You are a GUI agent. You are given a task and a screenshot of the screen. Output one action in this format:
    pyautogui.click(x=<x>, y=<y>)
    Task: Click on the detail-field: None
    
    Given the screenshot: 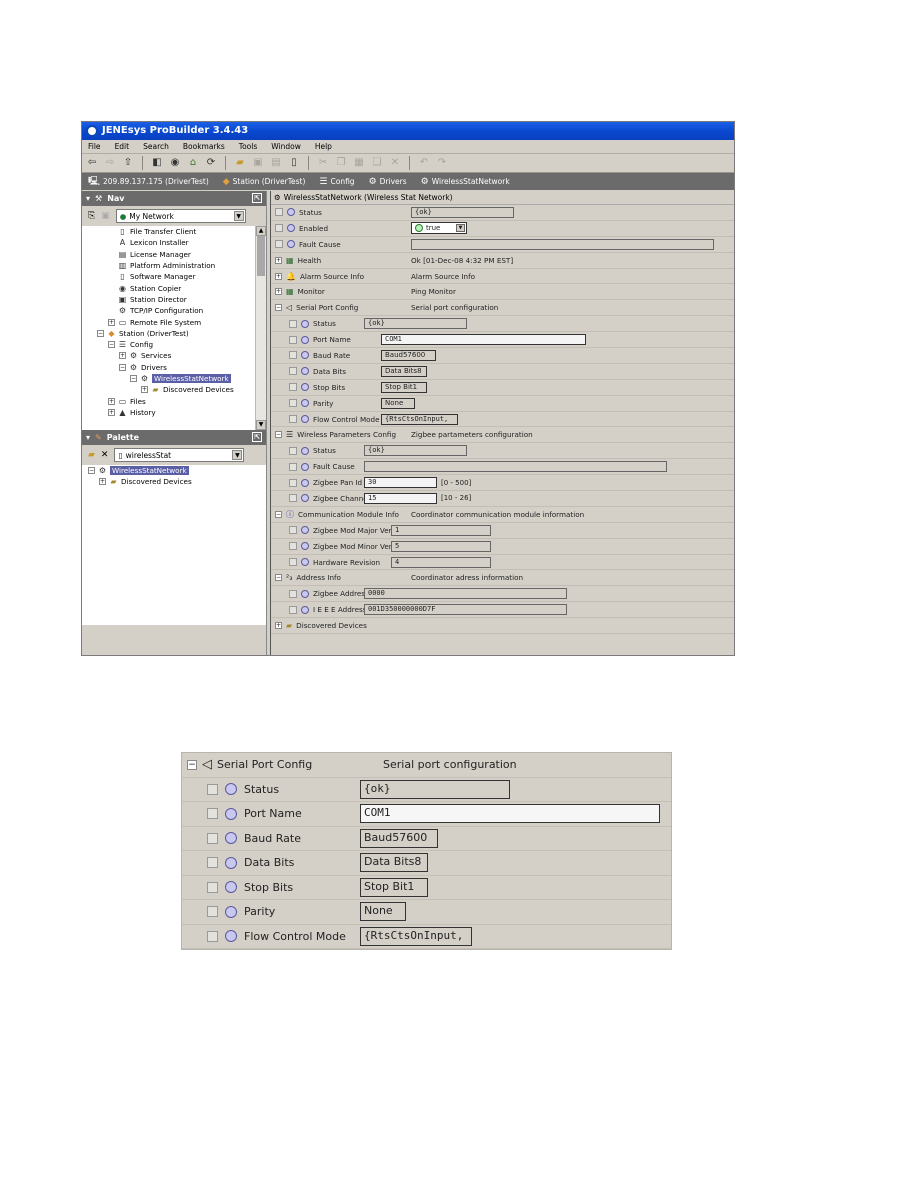 What is the action you would take?
    pyautogui.click(x=383, y=911)
    